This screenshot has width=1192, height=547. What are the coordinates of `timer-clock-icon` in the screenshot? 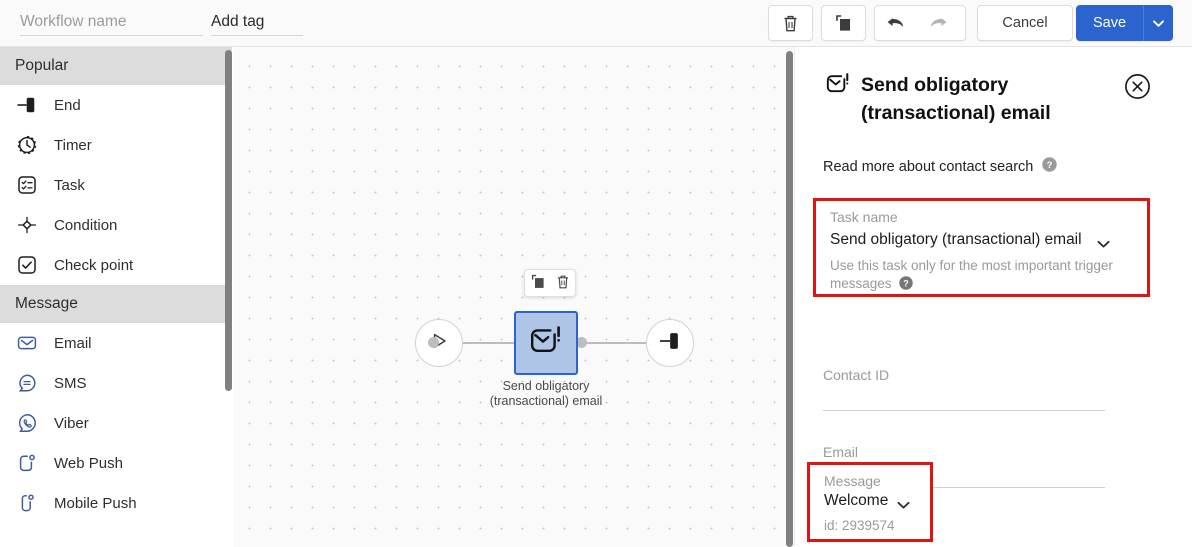 It's located at (33, 145).